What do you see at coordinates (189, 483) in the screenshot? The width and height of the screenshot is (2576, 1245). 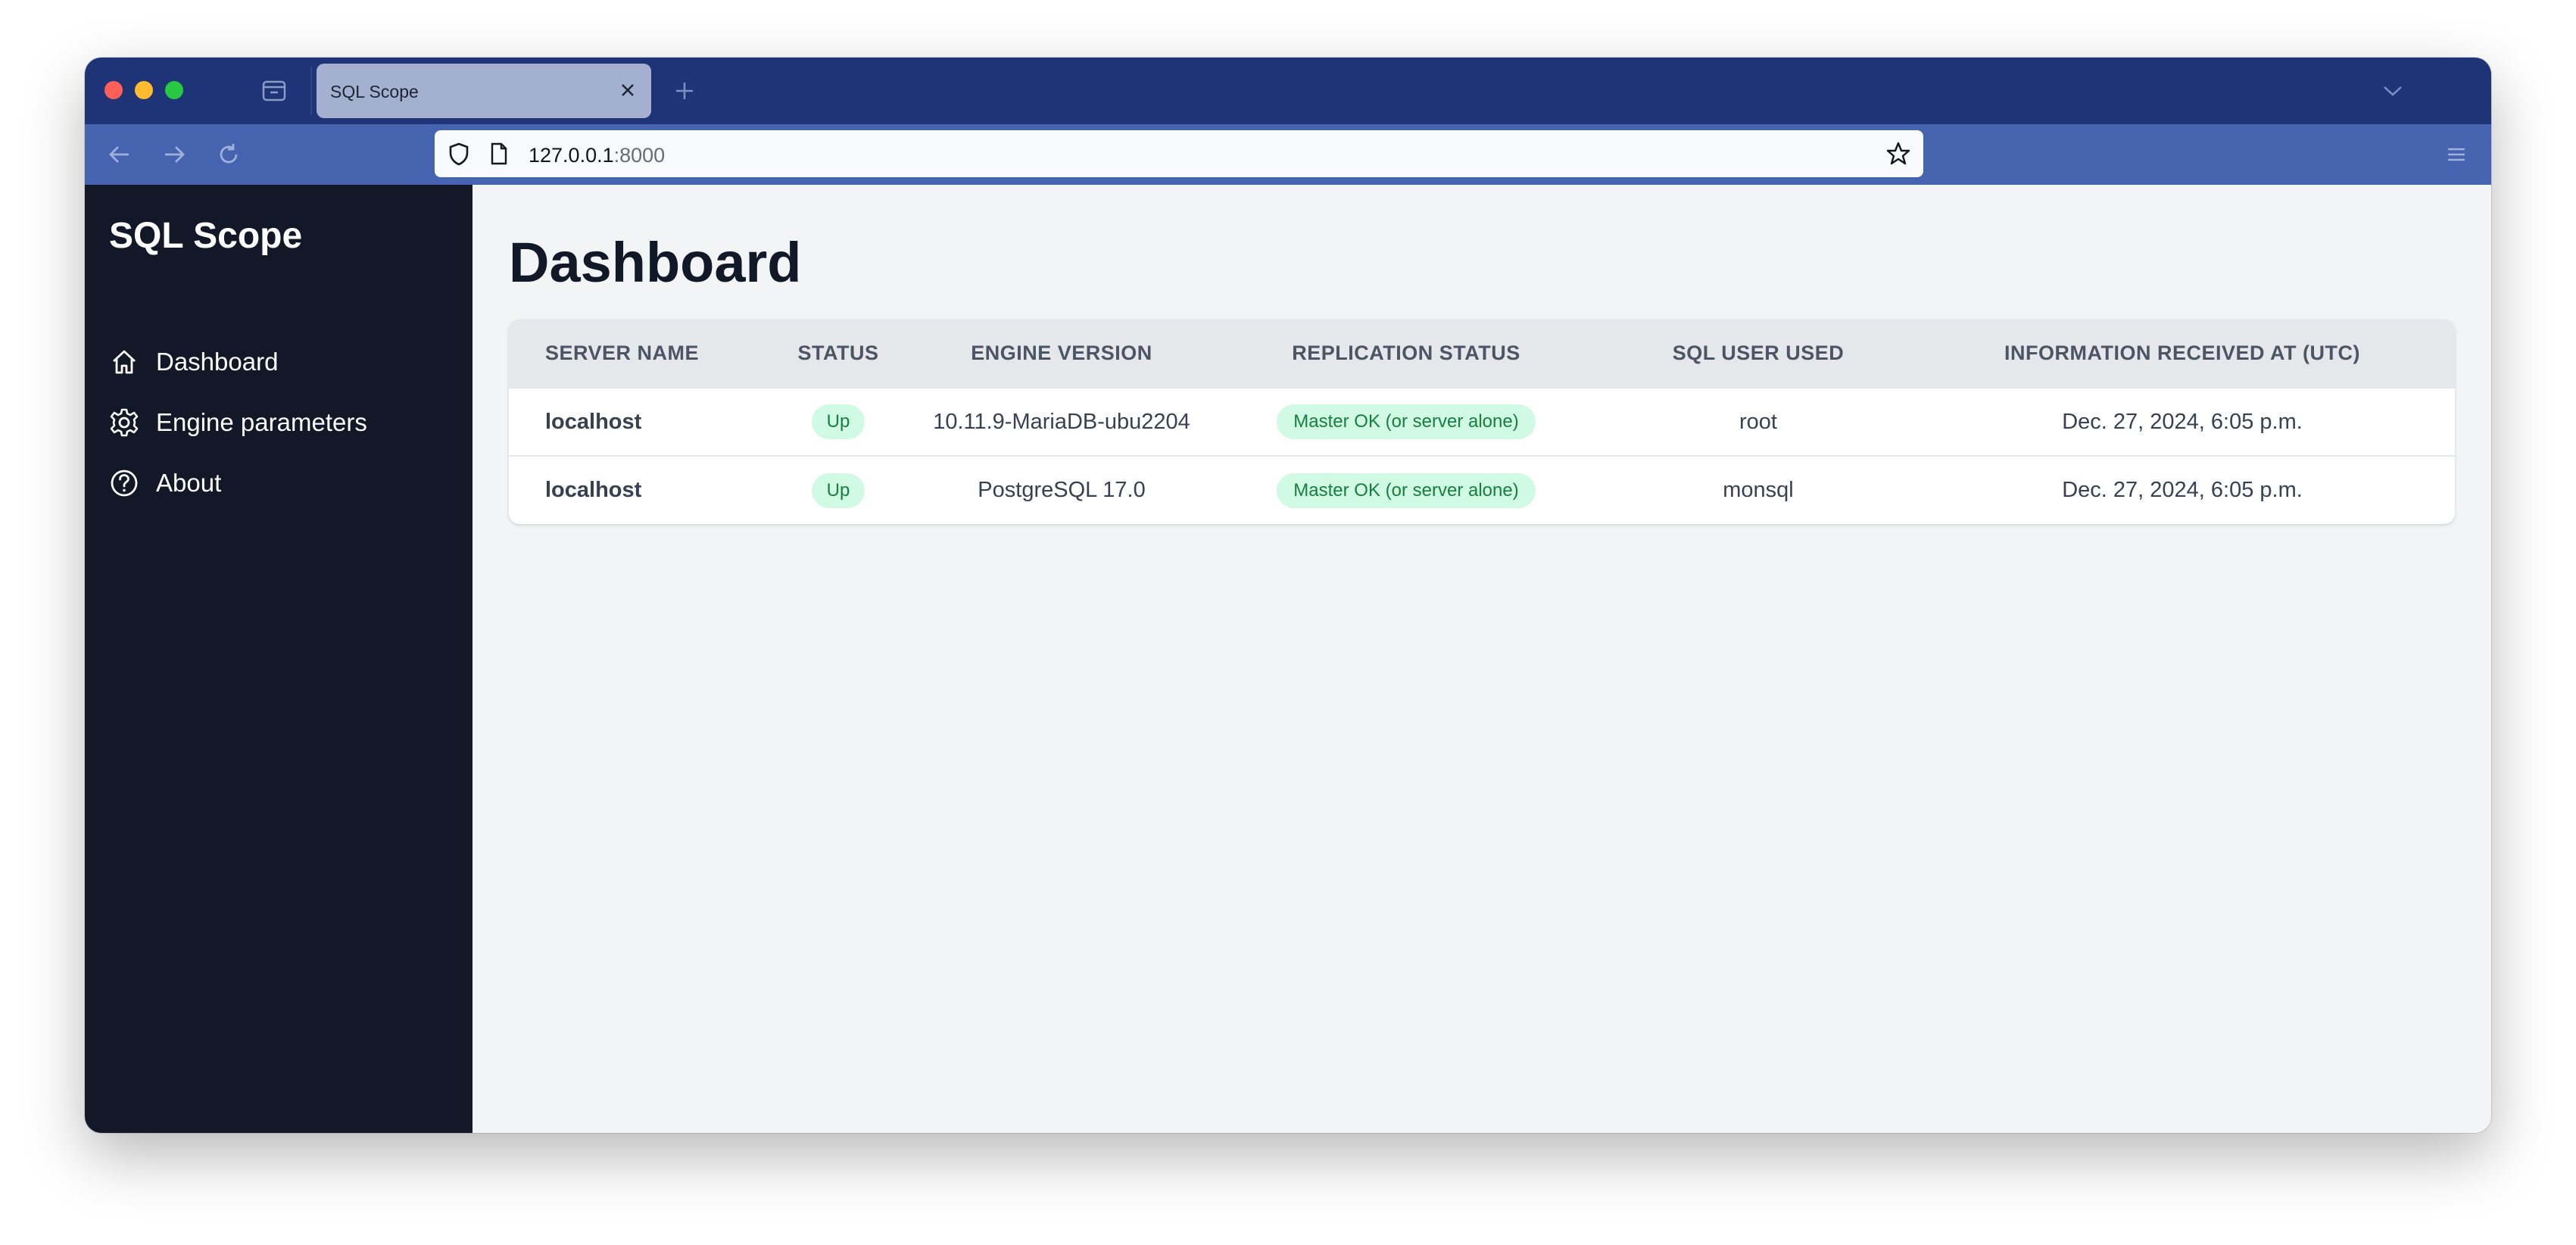 I see `sidebar-item-label: About` at bounding box center [189, 483].